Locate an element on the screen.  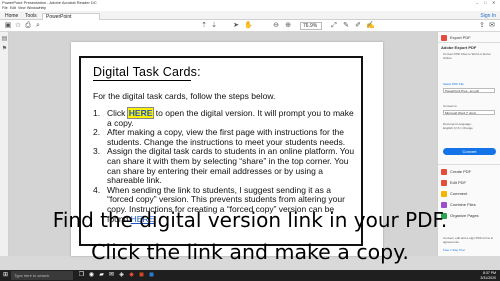
format-select: Microsoft Word (*.docx) is located at coordinates (469, 112).